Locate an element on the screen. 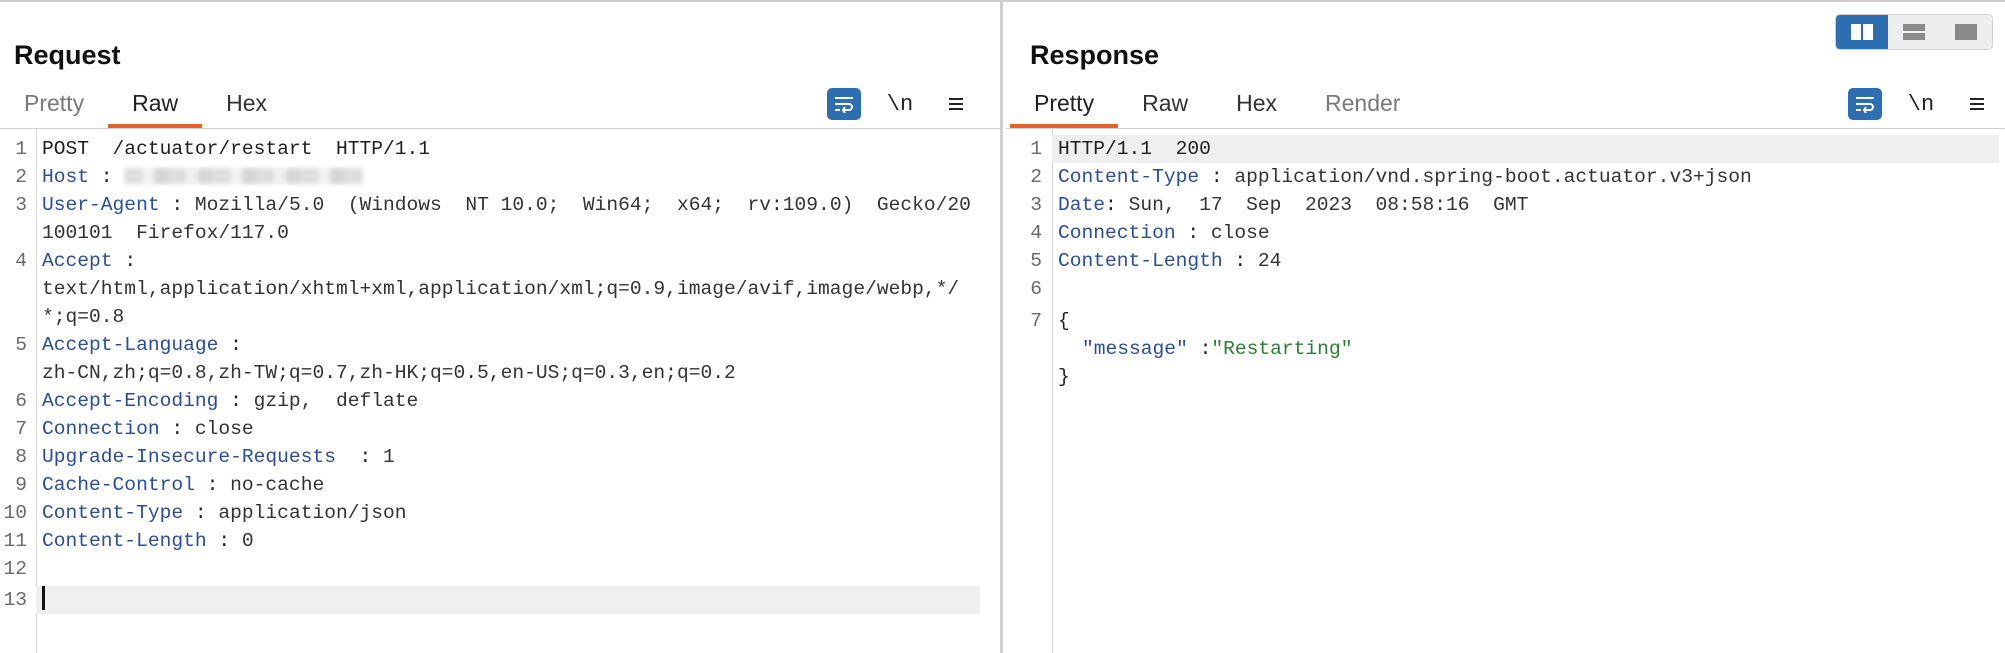 This screenshot has height=653, width=2005. header-key: Cache-Control is located at coordinates (118, 485).